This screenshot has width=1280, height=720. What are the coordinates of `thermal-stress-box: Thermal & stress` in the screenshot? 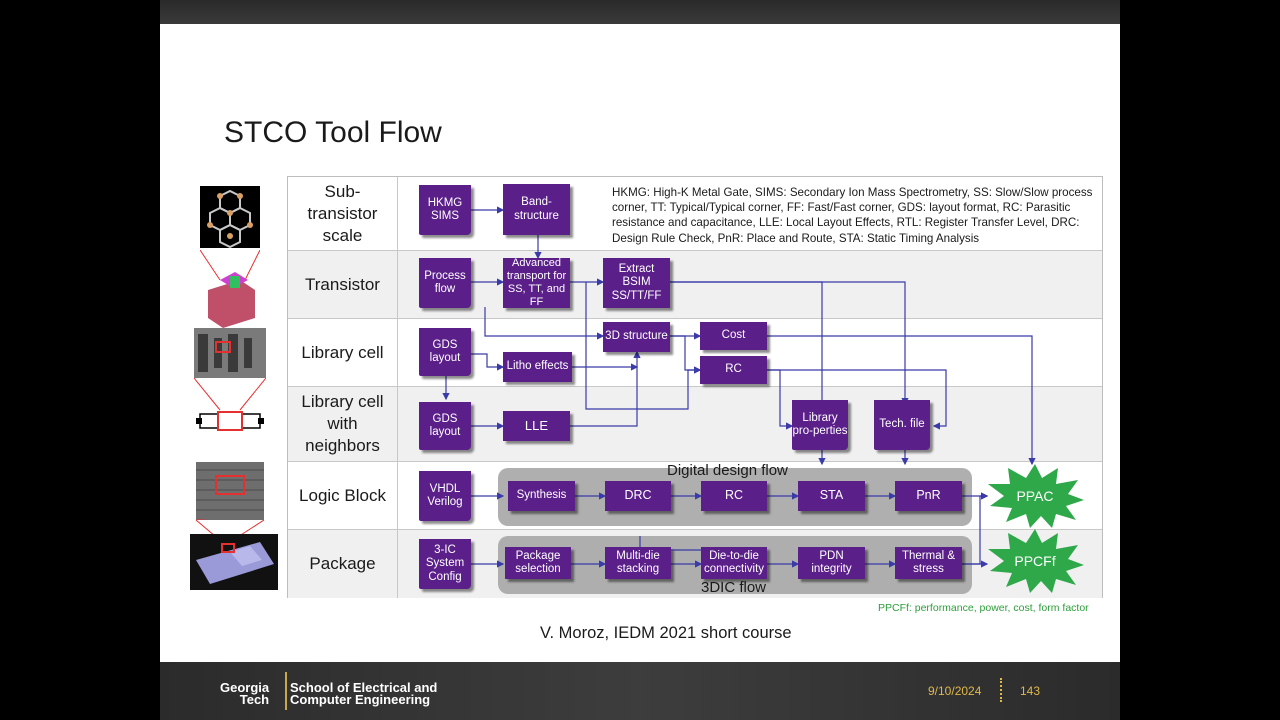 It's located at (928, 563).